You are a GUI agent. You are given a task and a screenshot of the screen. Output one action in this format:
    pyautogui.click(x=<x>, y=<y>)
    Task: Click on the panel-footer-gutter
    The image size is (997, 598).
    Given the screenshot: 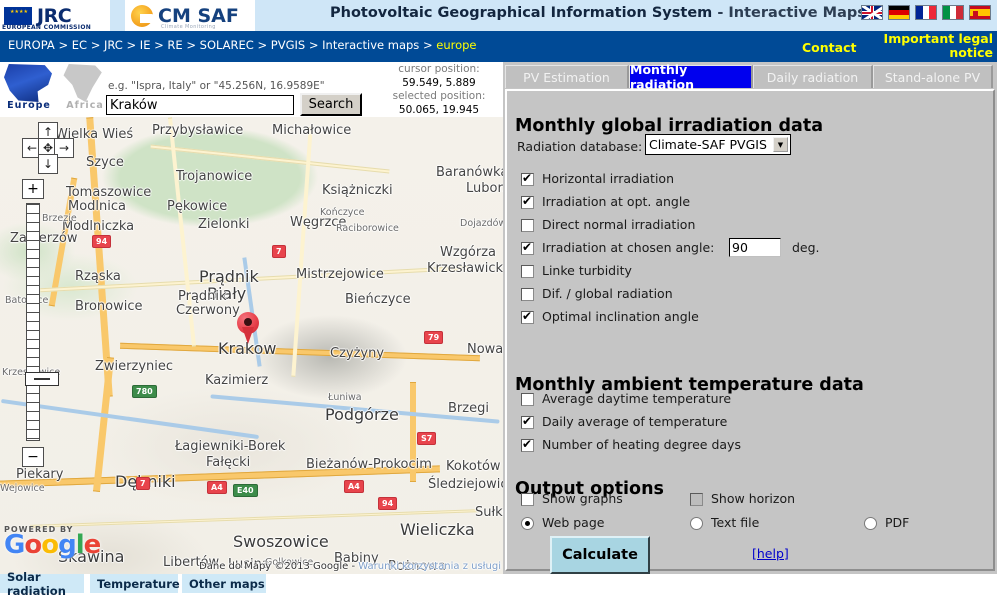 What is the action you would take?
    pyautogui.click(x=750, y=586)
    